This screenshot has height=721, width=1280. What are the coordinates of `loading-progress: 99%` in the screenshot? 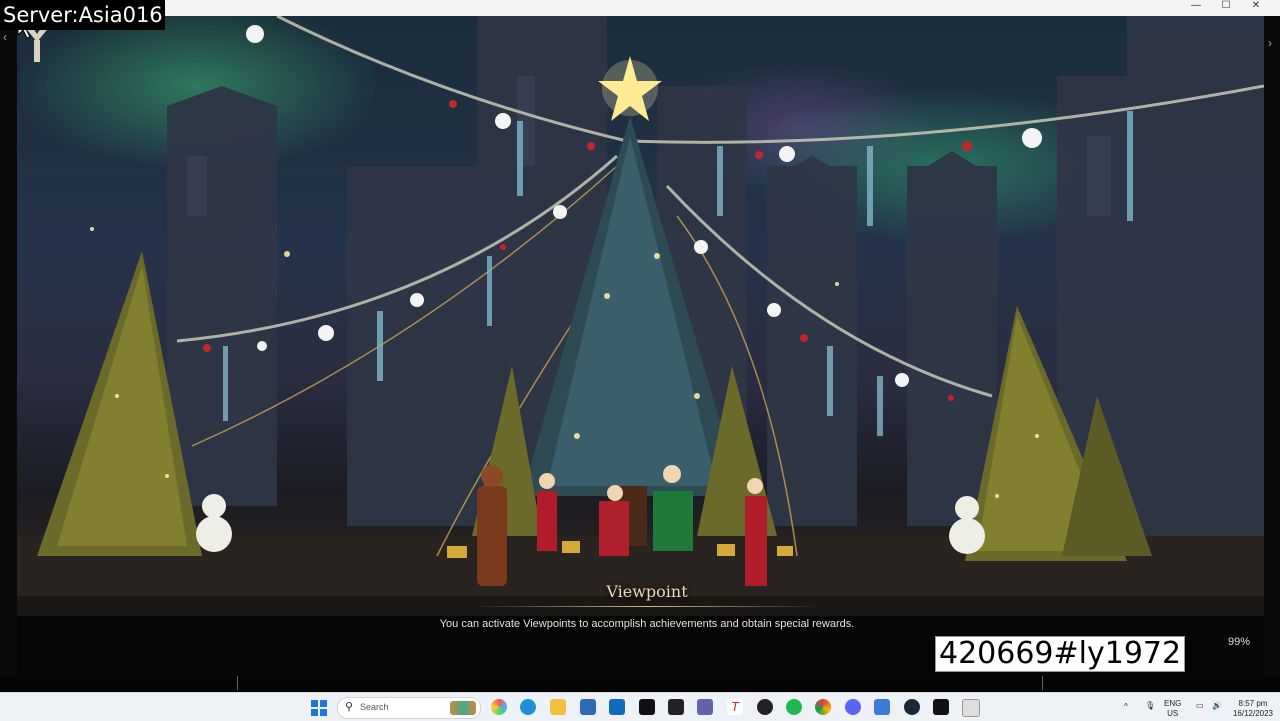 It's located at (1239, 642).